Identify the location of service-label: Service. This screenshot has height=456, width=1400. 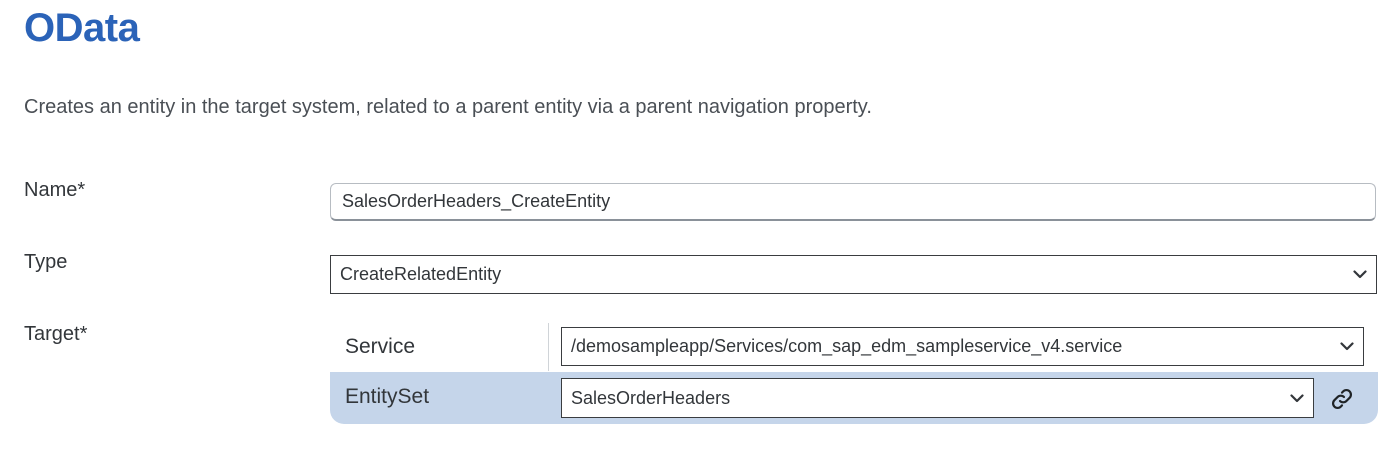
(380, 346).